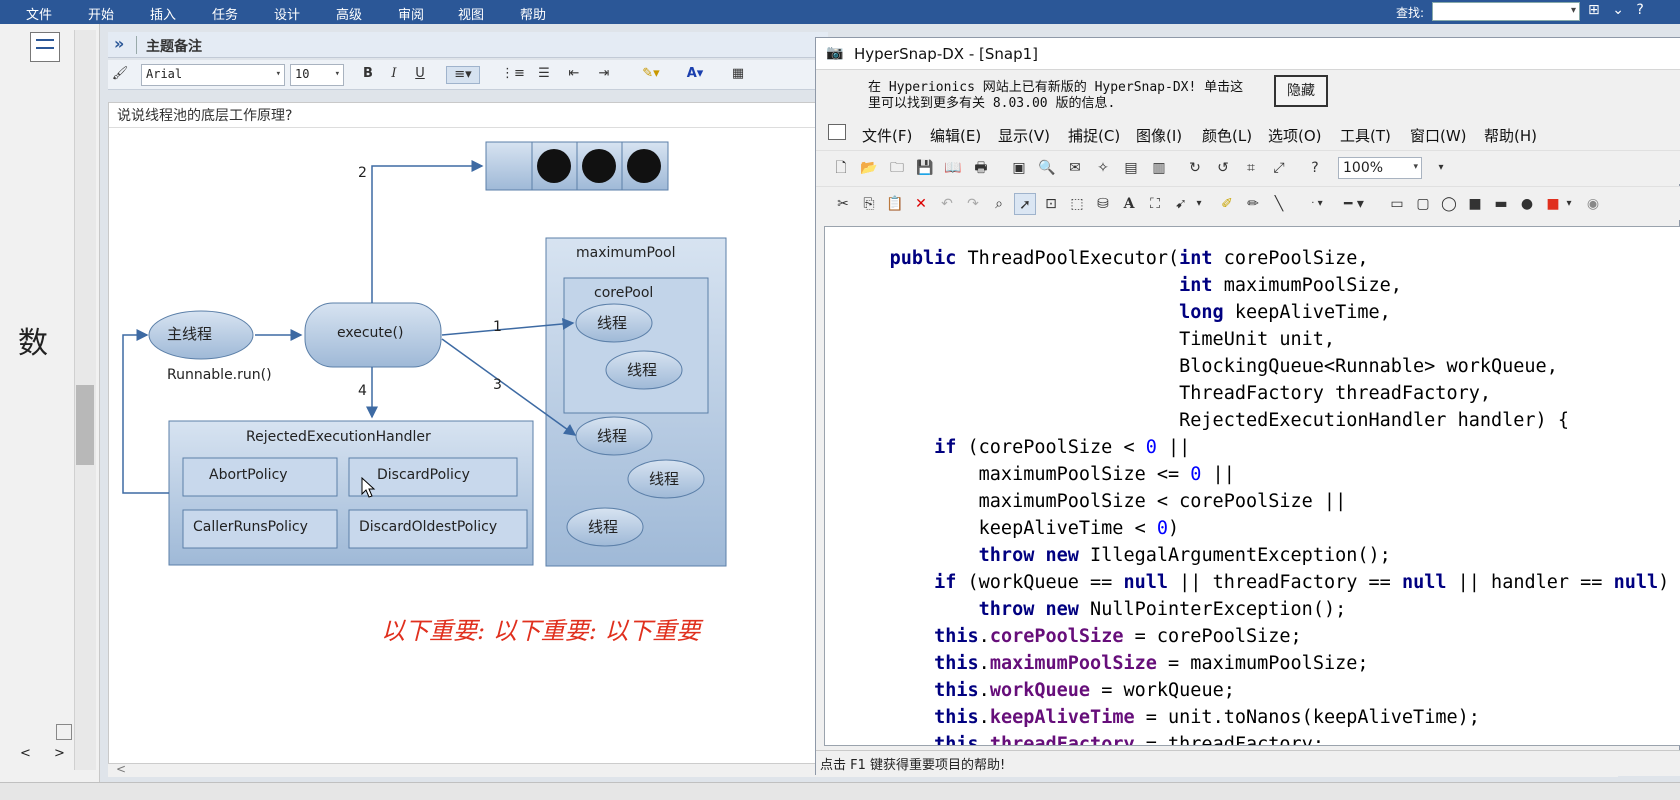 The width and height of the screenshot is (1680, 800). What do you see at coordinates (604, 75) in the screenshot?
I see `increase-indent-icon: ⇥` at bounding box center [604, 75].